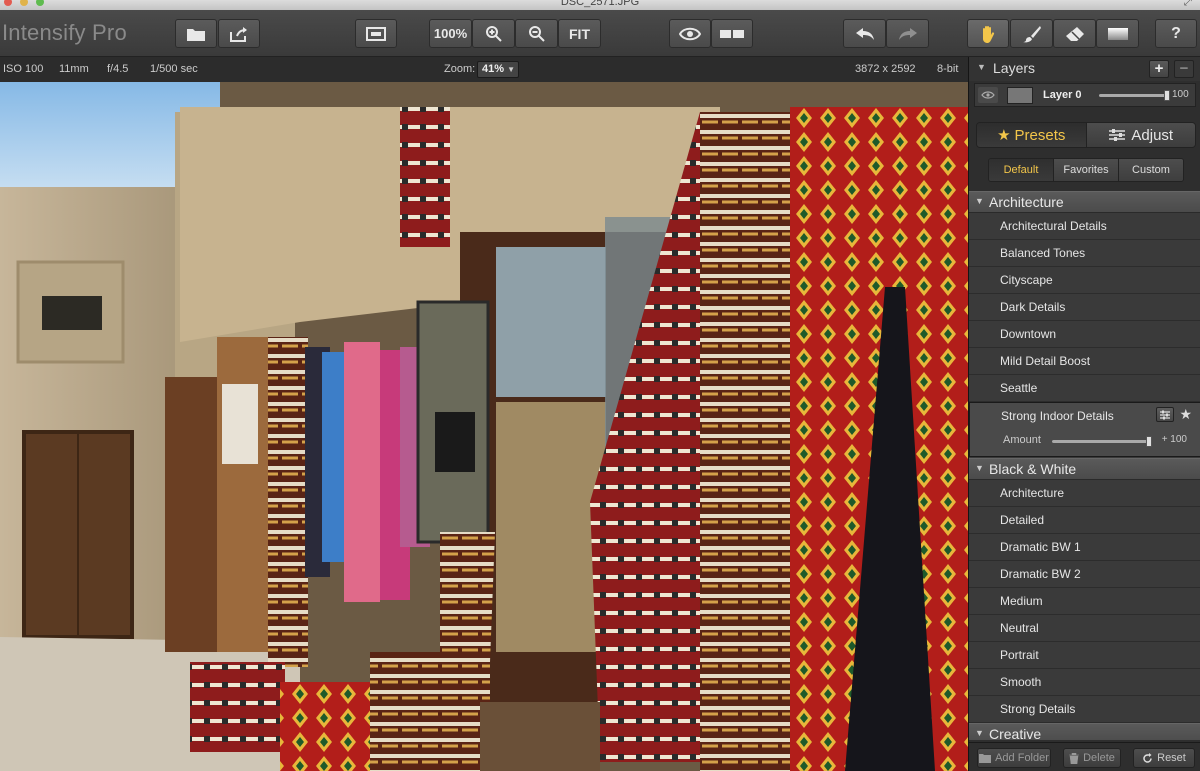 This screenshot has height=771, width=1200. I want to click on preset-item: Dark Details, so click(1084, 307).